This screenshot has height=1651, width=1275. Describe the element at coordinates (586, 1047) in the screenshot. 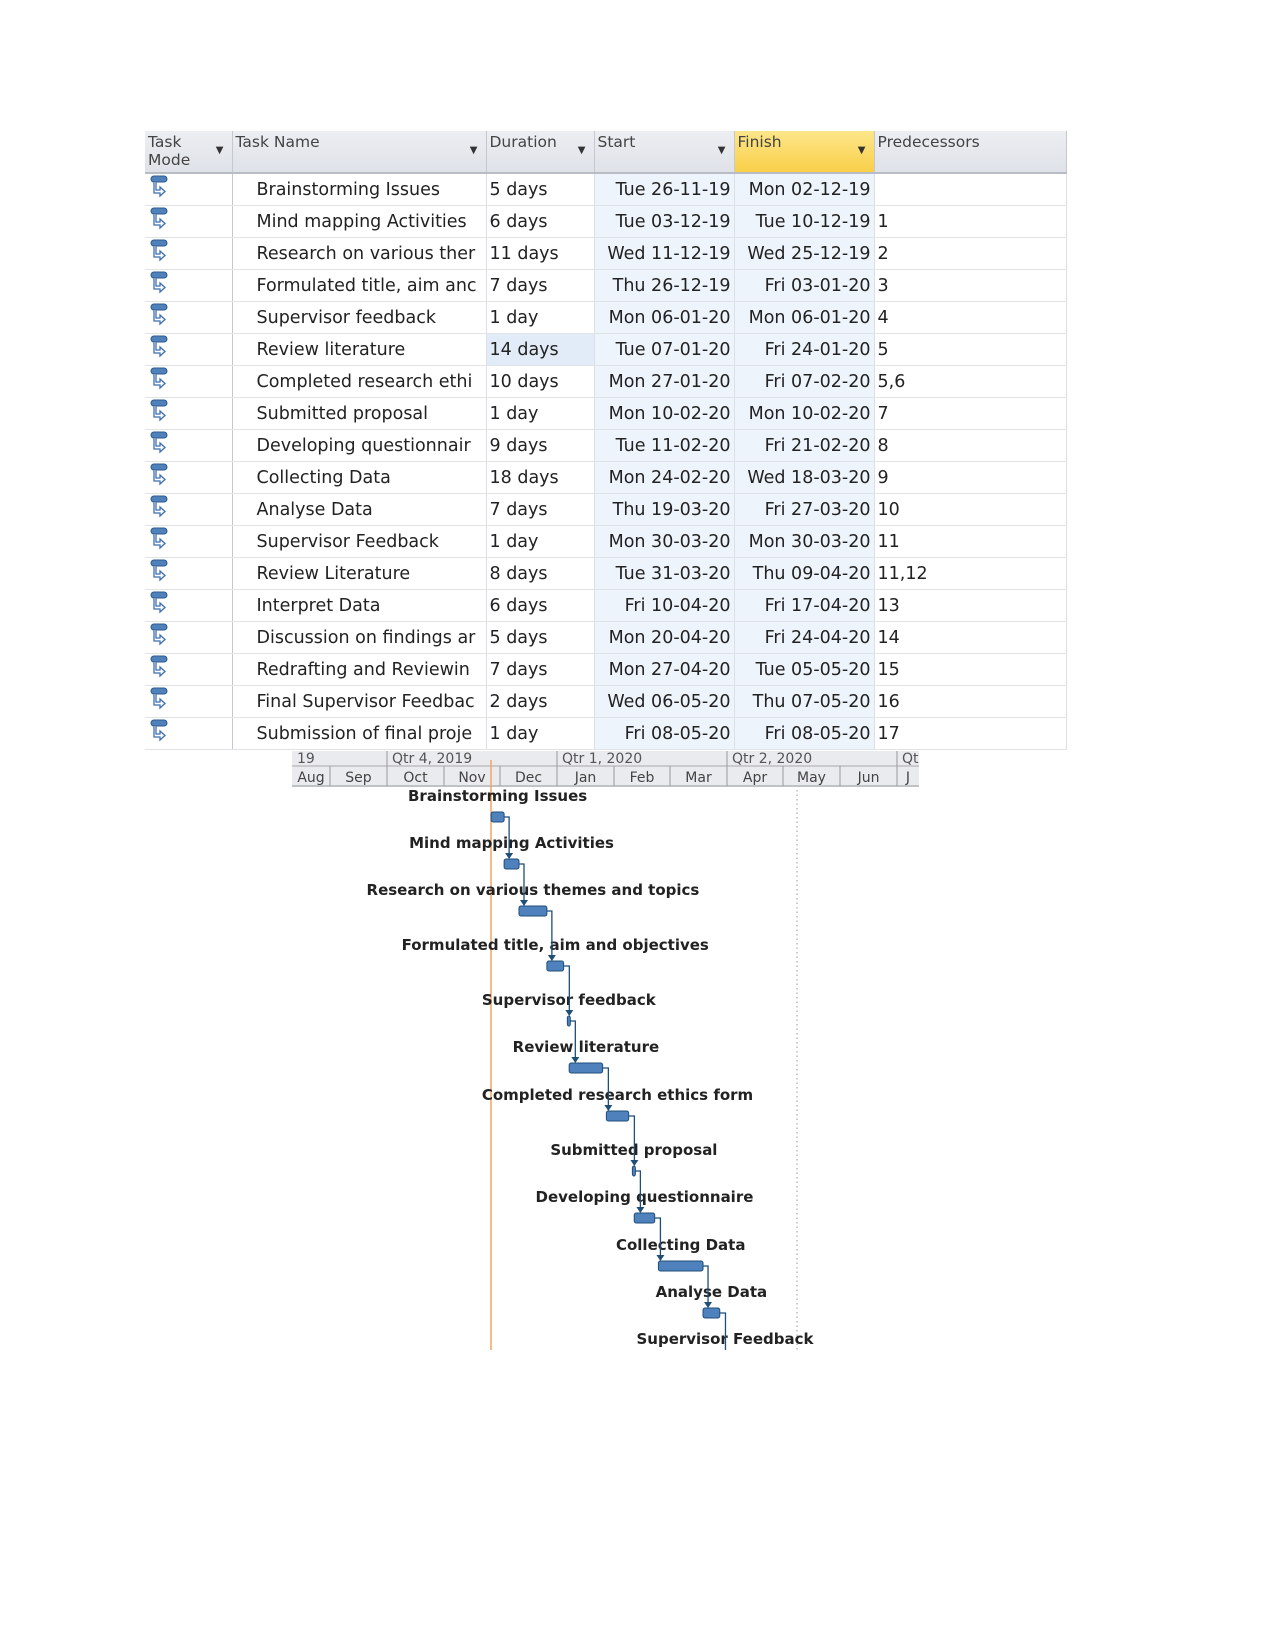

I see `task-bar-label: Review literature` at that location.